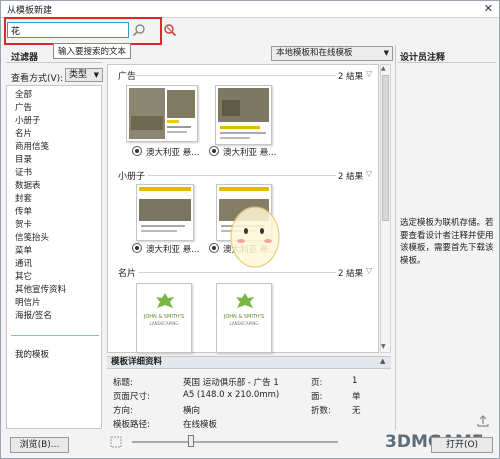 The height and width of the screenshot is (459, 500). What do you see at coordinates (23, 276) in the screenshot?
I see `filter-item: 其它` at bounding box center [23, 276].